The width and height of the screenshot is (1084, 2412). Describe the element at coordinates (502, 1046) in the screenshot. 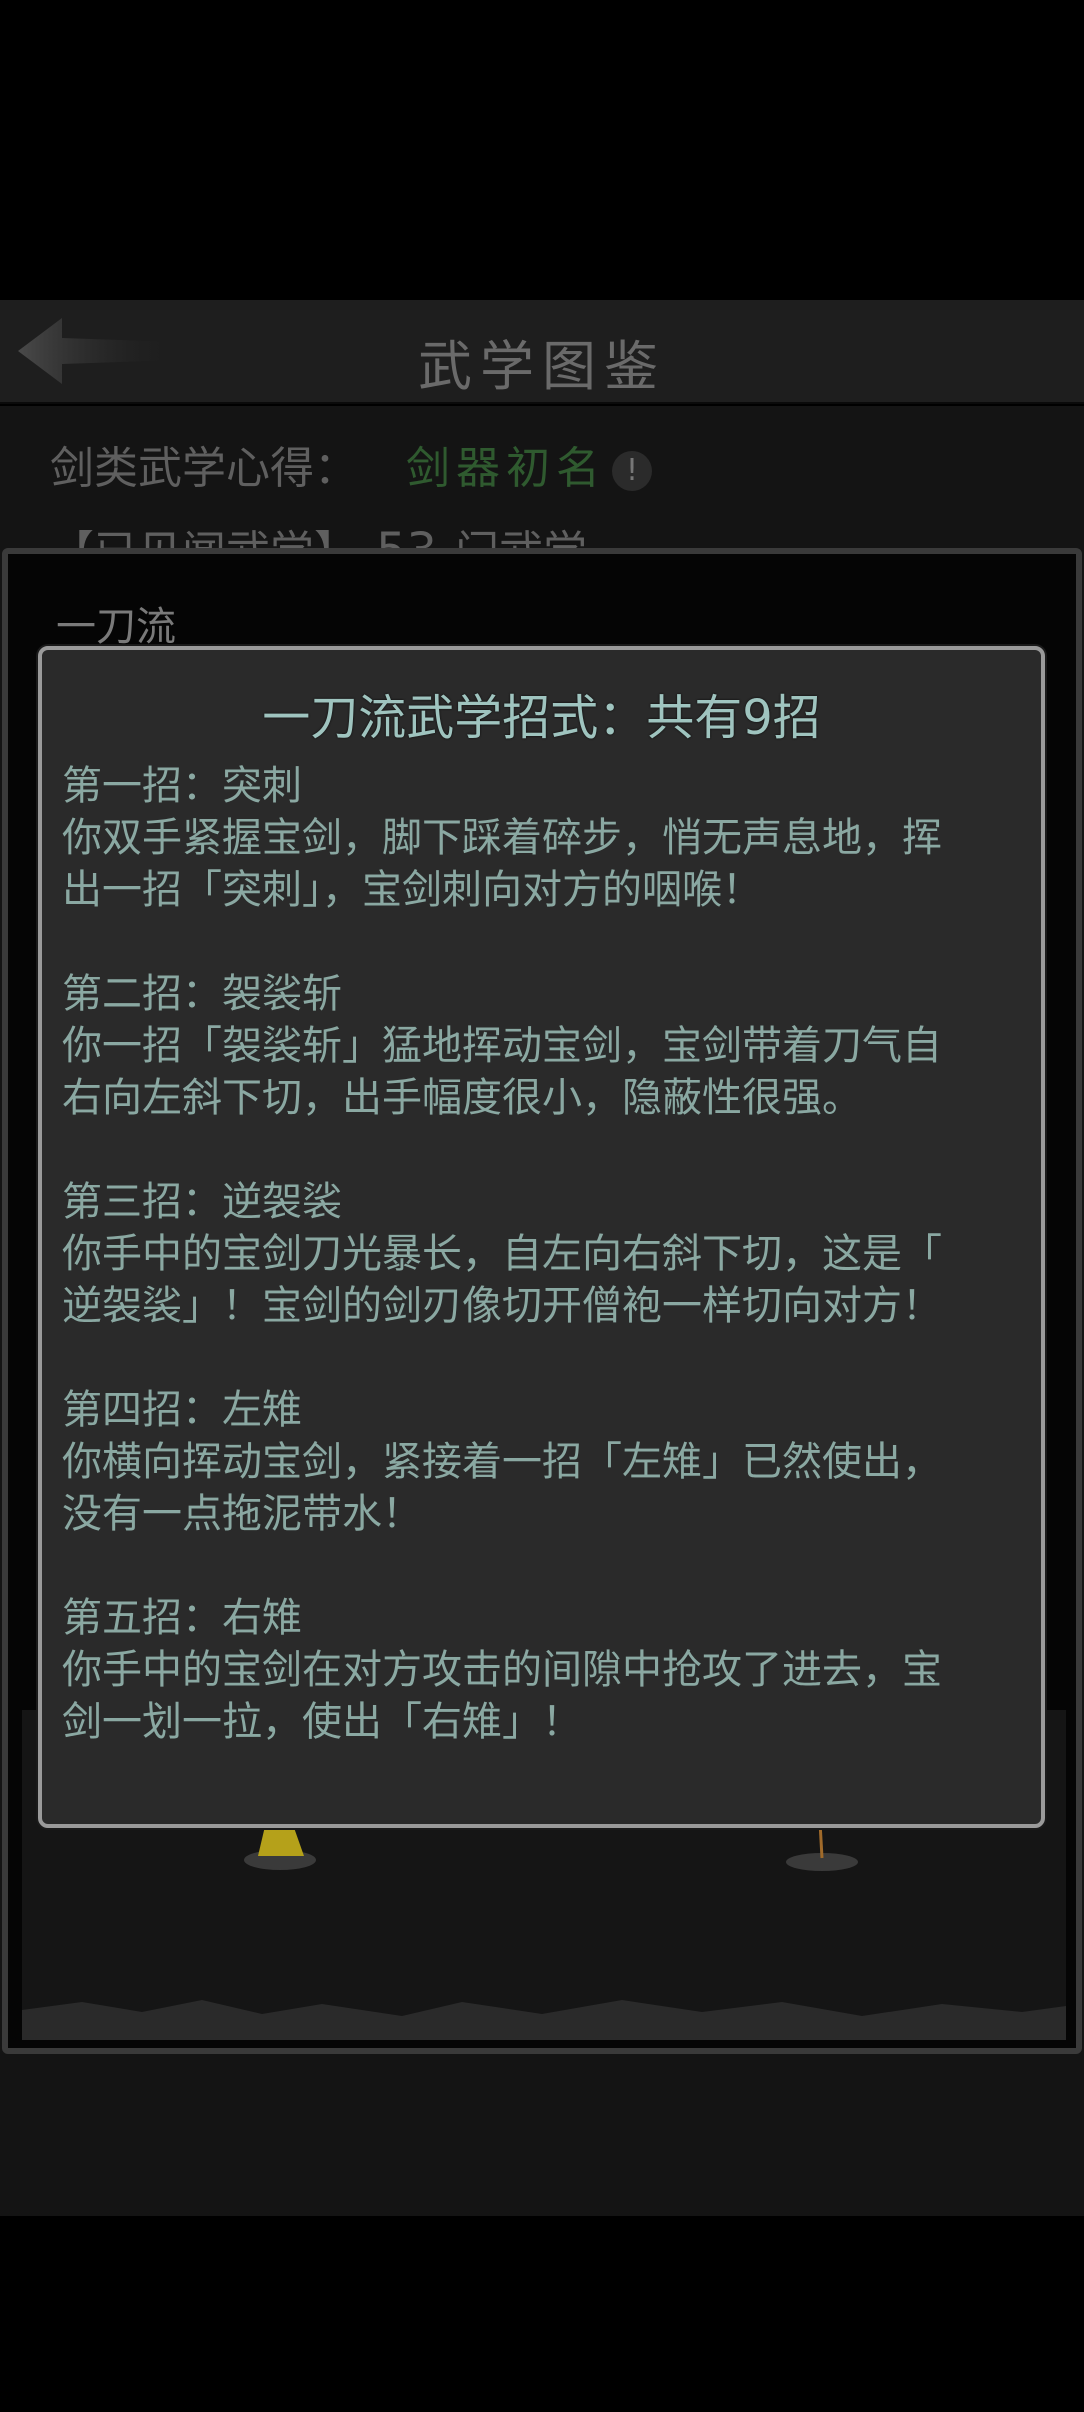

I see `move-desc-line: 你一招「袈裟斩」猛地挥动宝剑，宝剑带着刀气自` at that location.